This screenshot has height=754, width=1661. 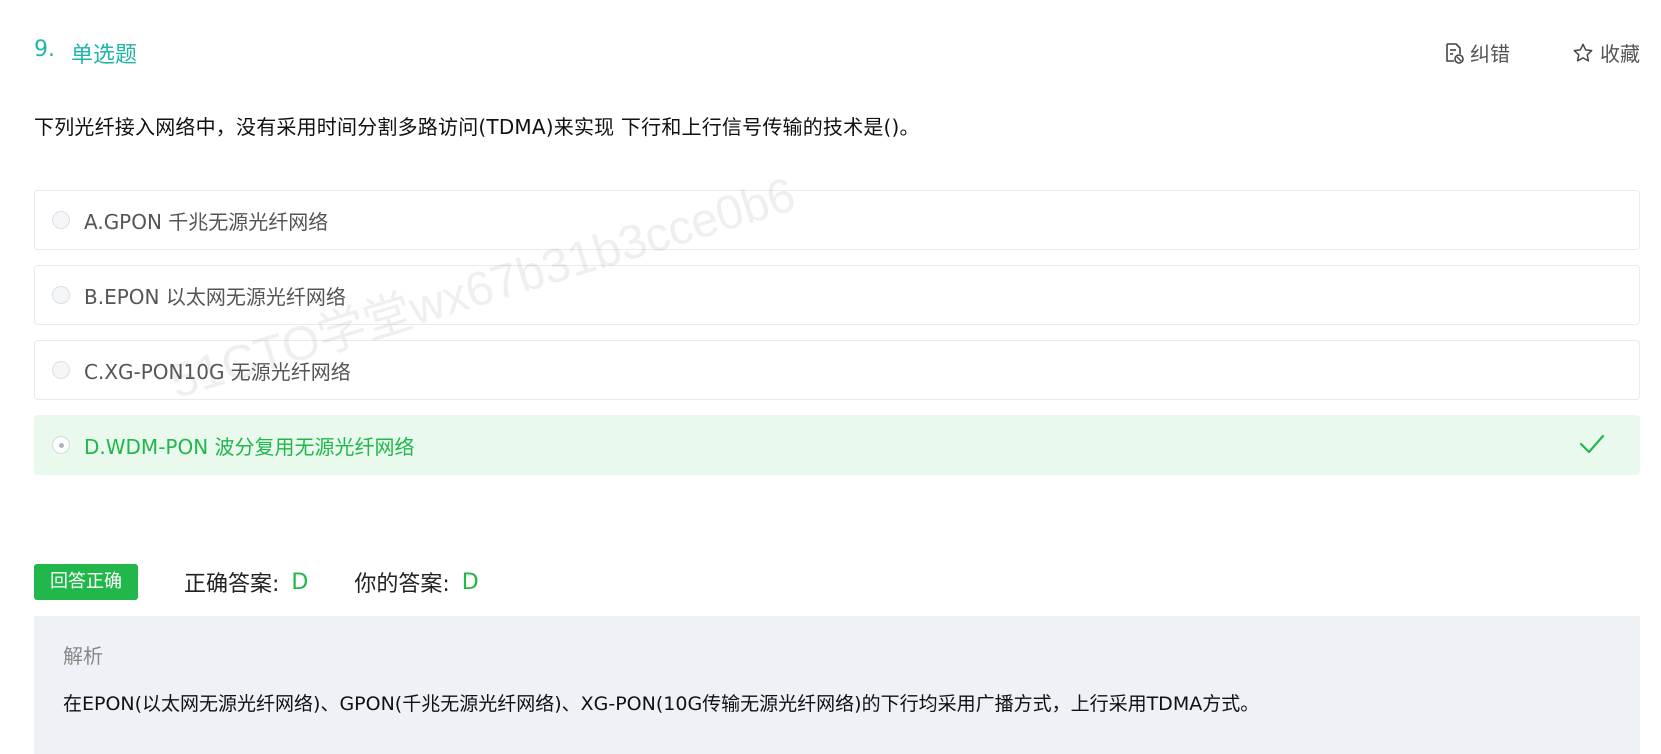 I want to click on your-answer: 你的答案: D, so click(x=416, y=582).